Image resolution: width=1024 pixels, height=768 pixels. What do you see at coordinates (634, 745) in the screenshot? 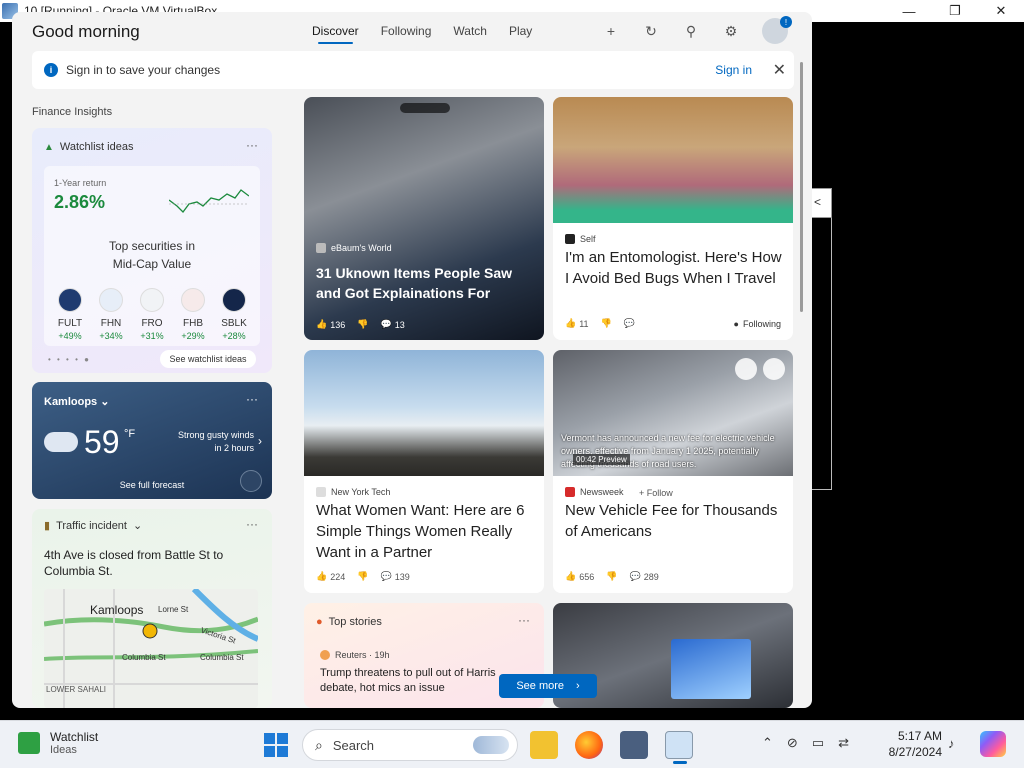
I see `virtualbox-icon` at bounding box center [634, 745].